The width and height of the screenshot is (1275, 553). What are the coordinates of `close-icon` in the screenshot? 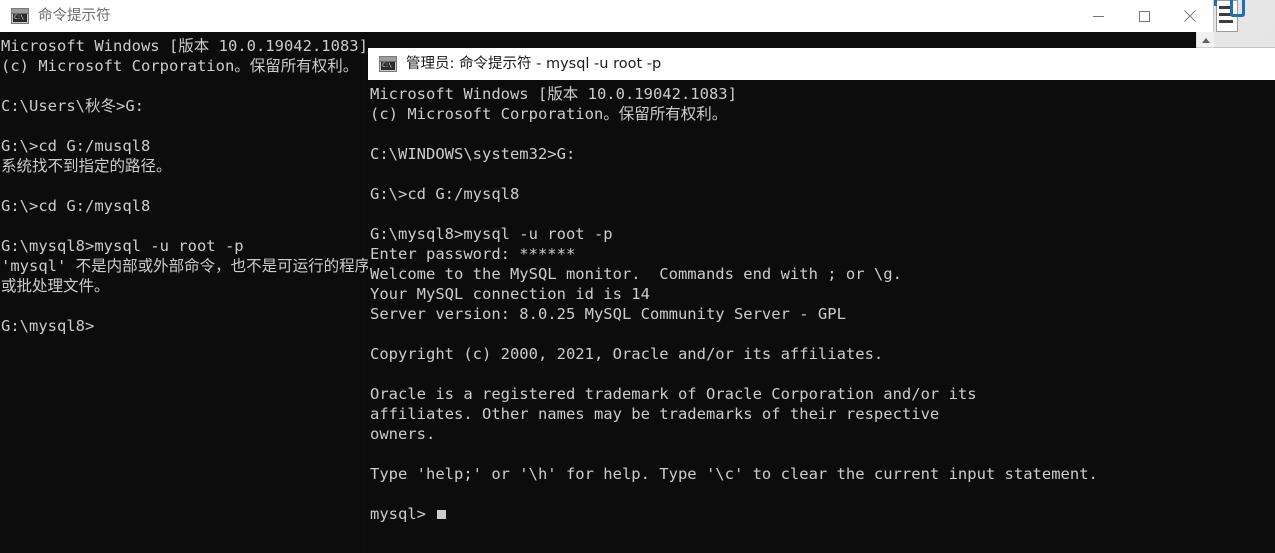 It's located at (1190, 16).